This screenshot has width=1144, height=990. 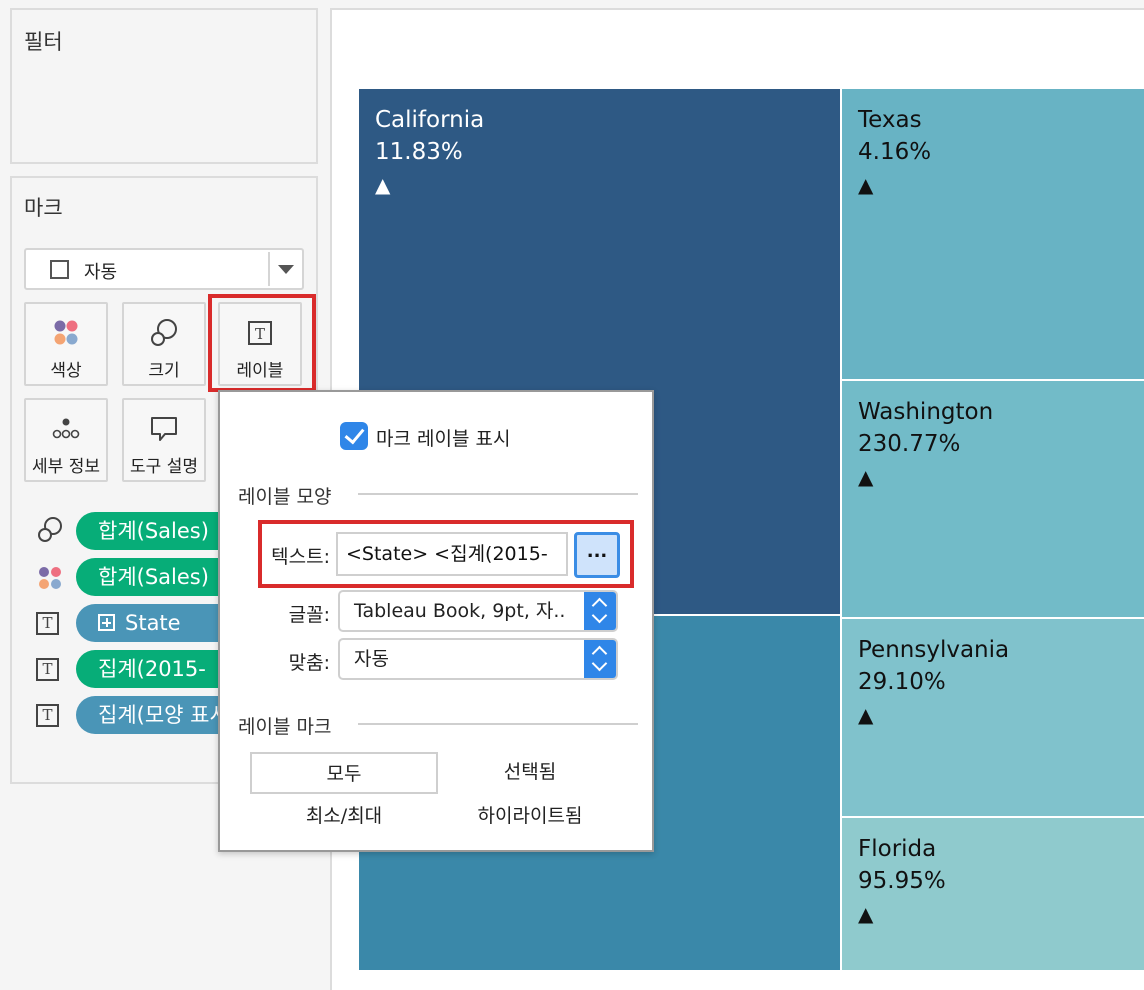 I want to click on alignment-select: 자동, so click(x=478, y=659).